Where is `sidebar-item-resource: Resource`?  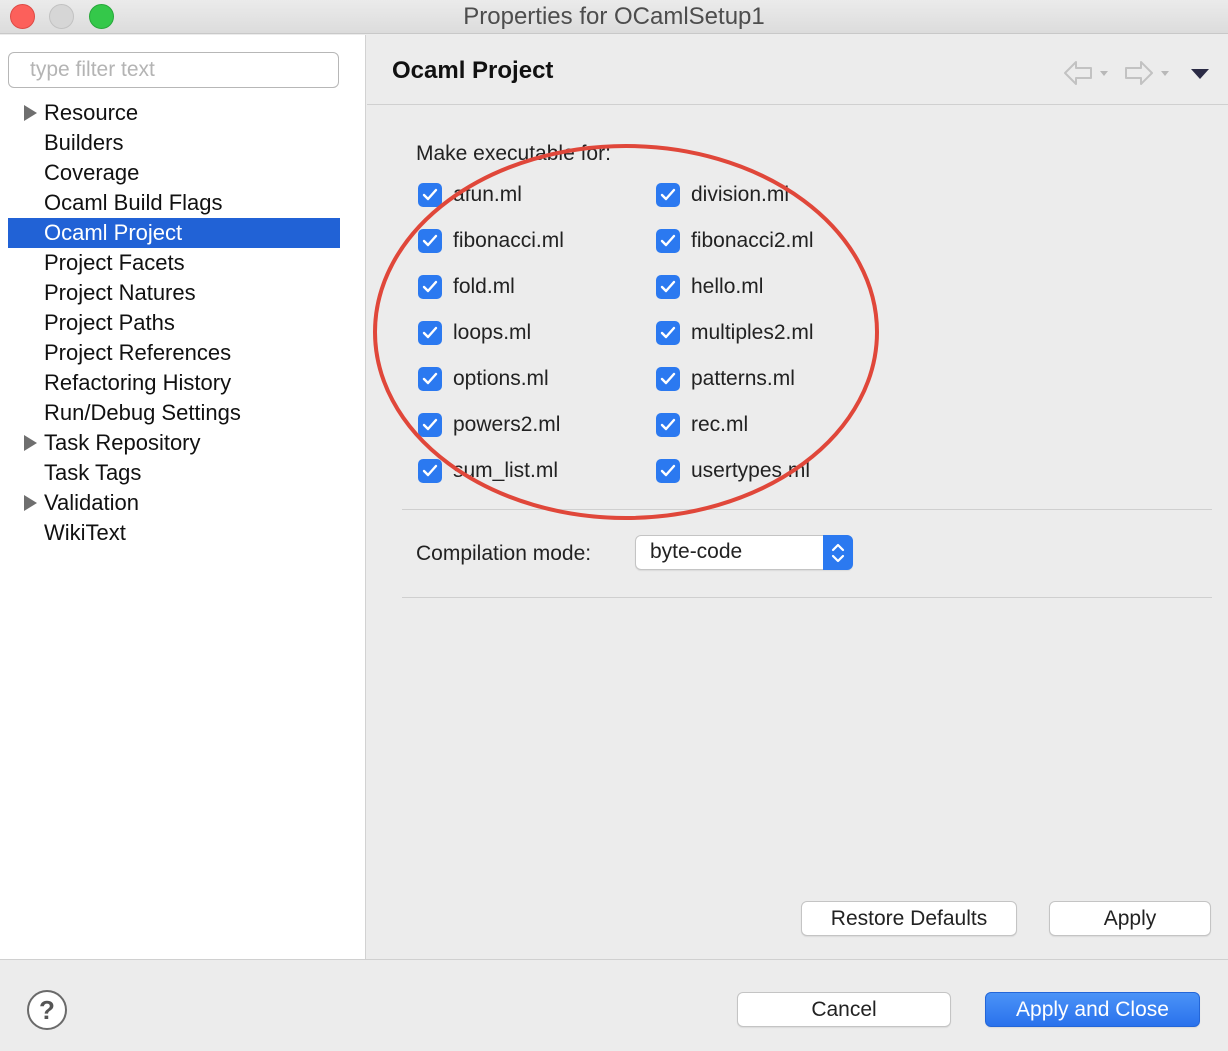 sidebar-item-resource: Resource is located at coordinates (174, 113).